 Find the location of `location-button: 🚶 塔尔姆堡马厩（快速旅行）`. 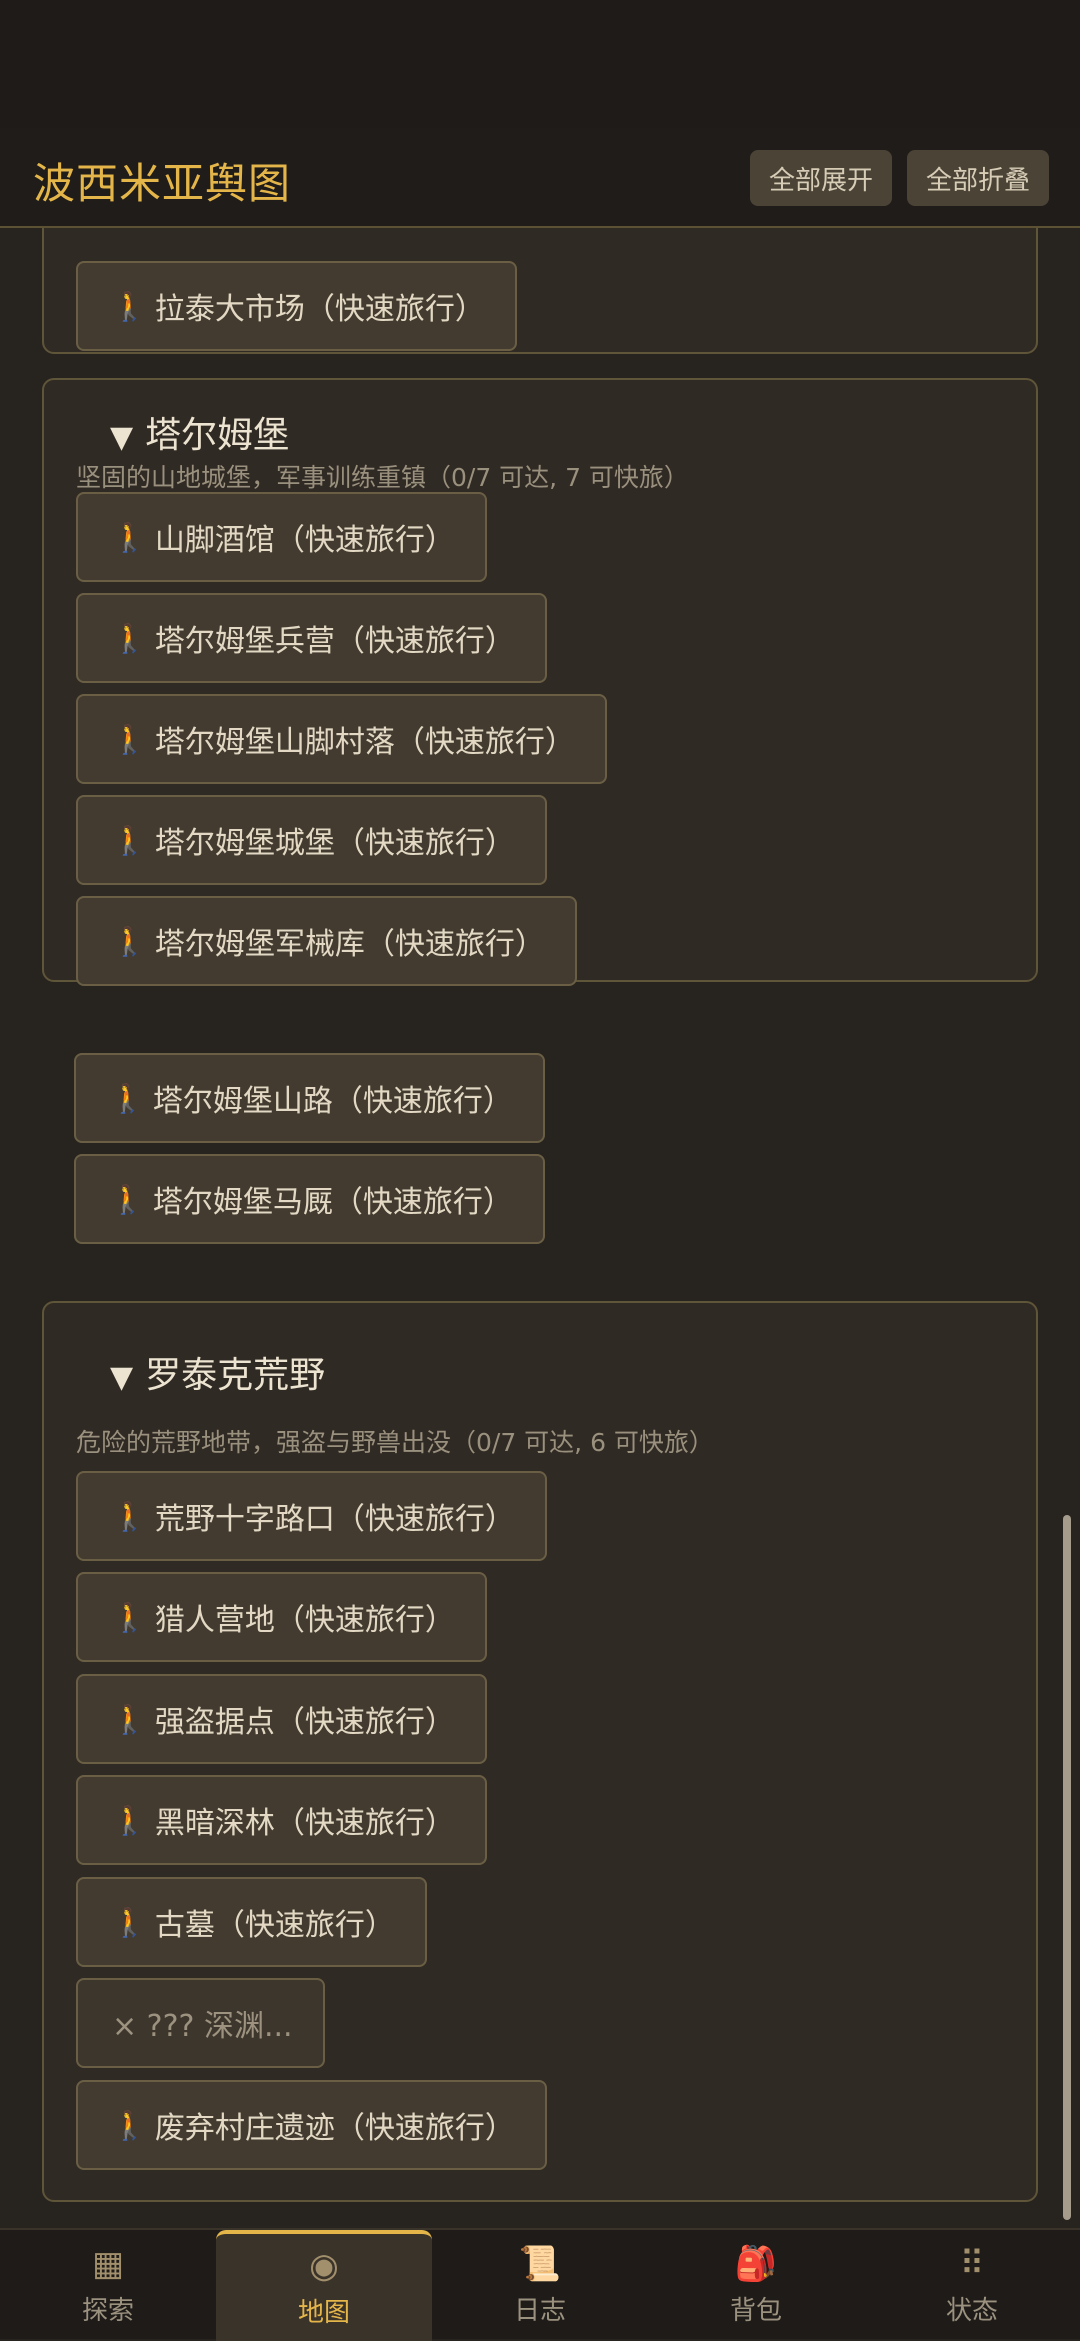

location-button: 🚶 塔尔姆堡马厩（快速旅行） is located at coordinates (309, 1199).